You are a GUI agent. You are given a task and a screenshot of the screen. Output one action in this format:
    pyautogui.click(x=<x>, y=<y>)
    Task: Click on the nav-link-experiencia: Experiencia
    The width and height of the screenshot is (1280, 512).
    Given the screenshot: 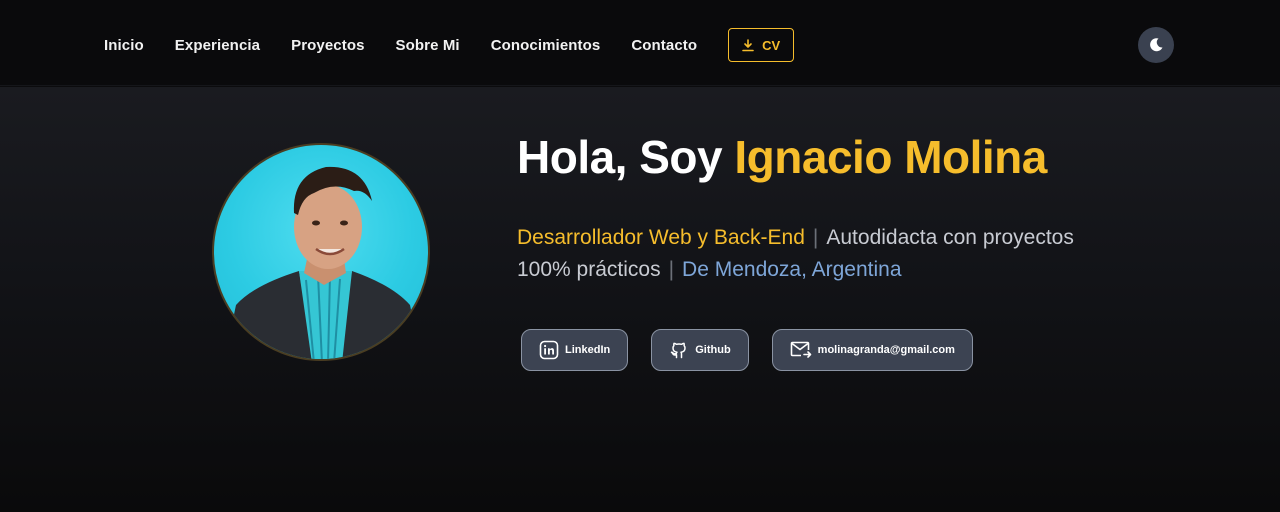 What is the action you would take?
    pyautogui.click(x=217, y=45)
    